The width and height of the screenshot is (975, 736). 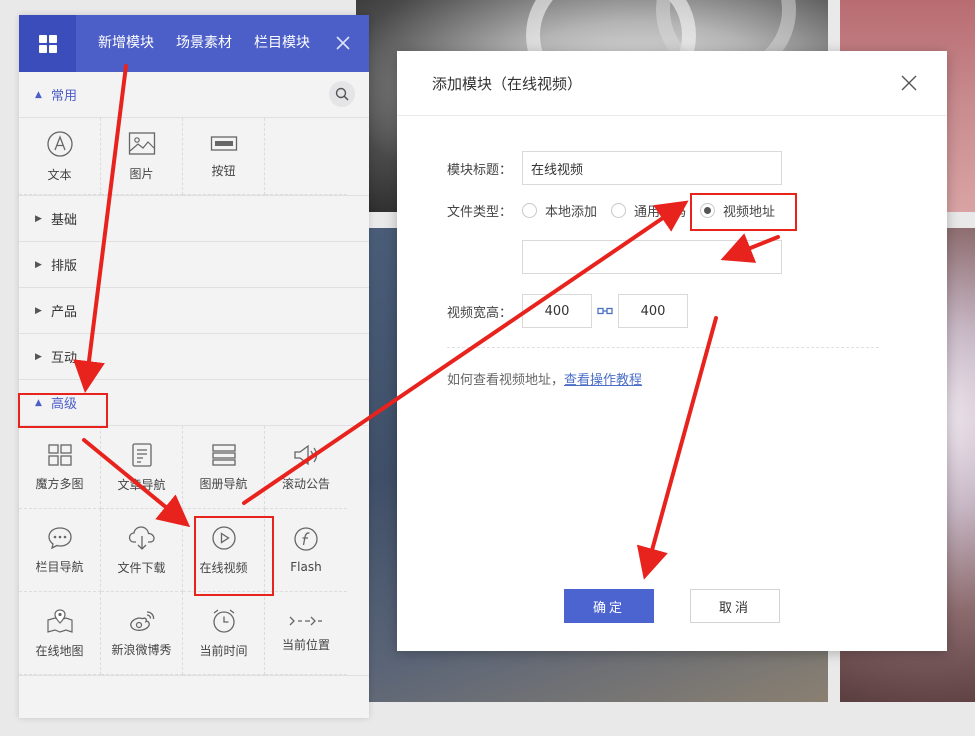 I want to click on radio-label: 视频地址, so click(x=749, y=212).